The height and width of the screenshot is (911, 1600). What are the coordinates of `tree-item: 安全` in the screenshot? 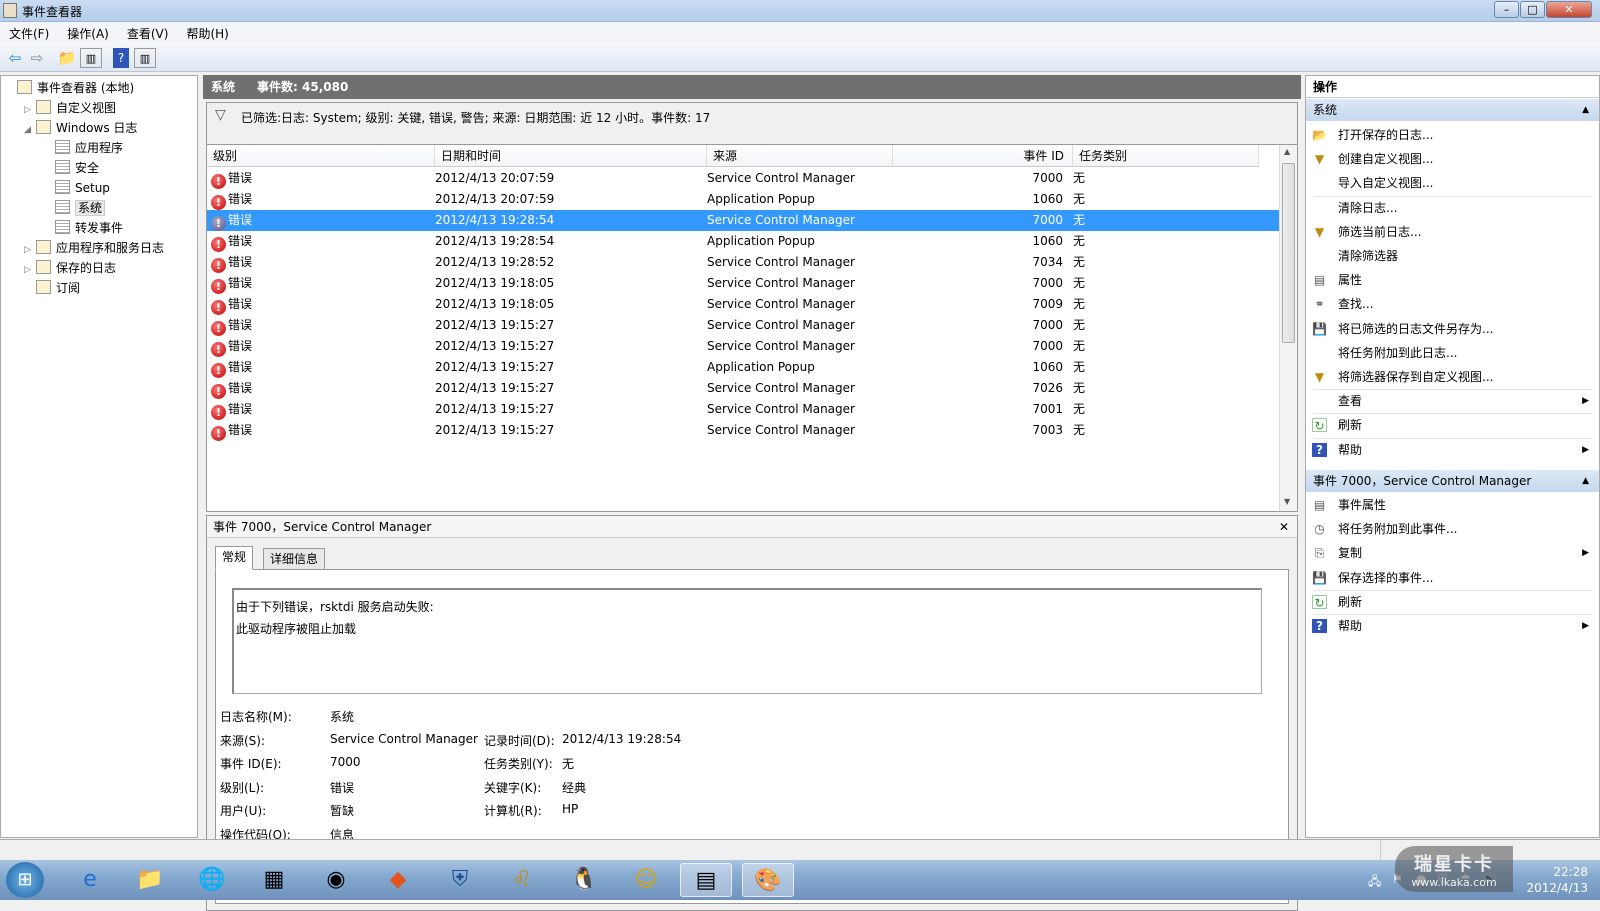 It's located at (71, 168).